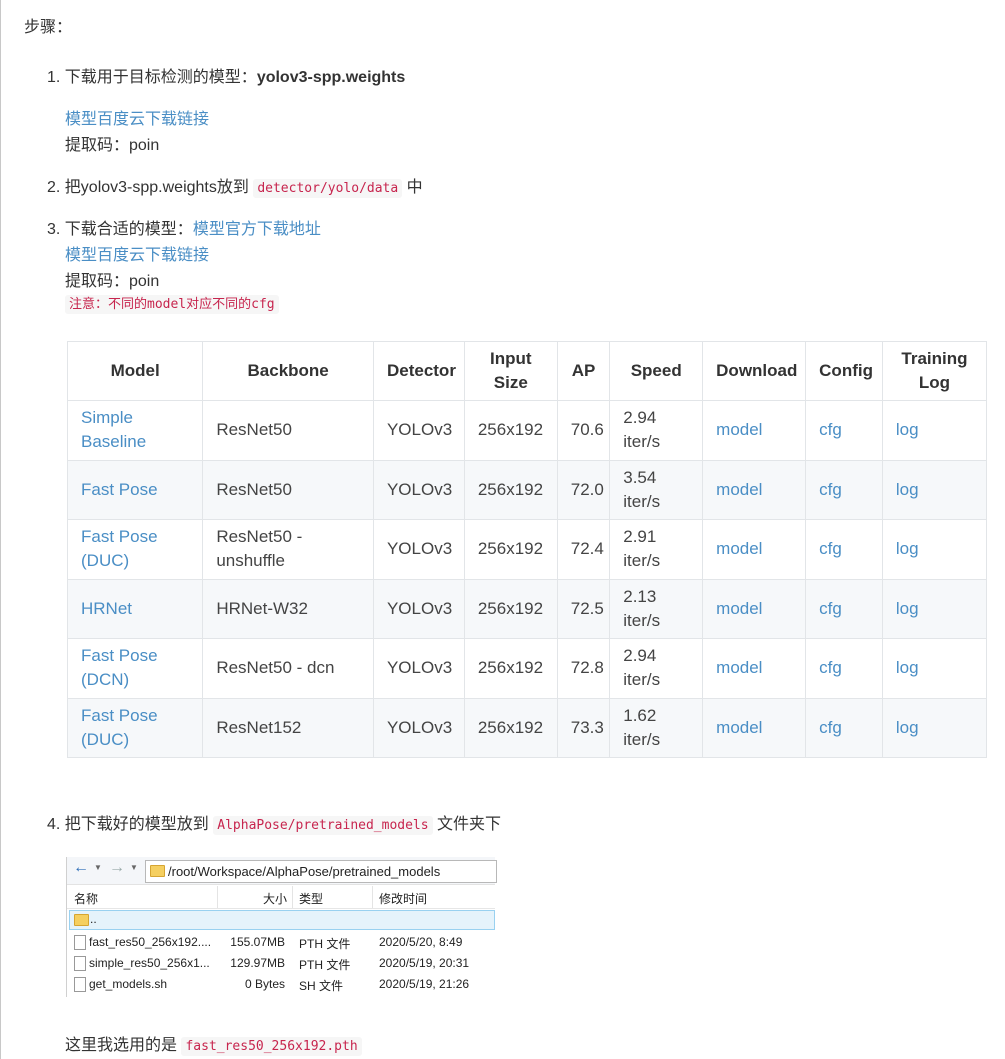 Image resolution: width=1005 pixels, height=1059 pixels. I want to click on header-config: Config, so click(844, 371).